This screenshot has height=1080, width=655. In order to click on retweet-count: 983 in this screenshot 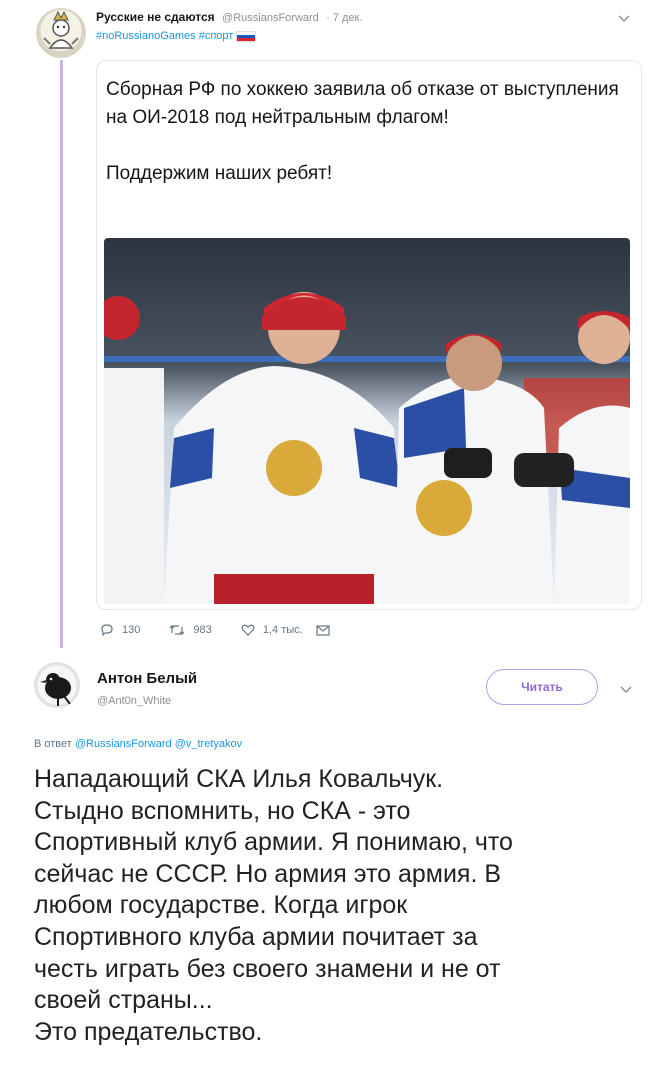, I will do `click(202, 630)`.